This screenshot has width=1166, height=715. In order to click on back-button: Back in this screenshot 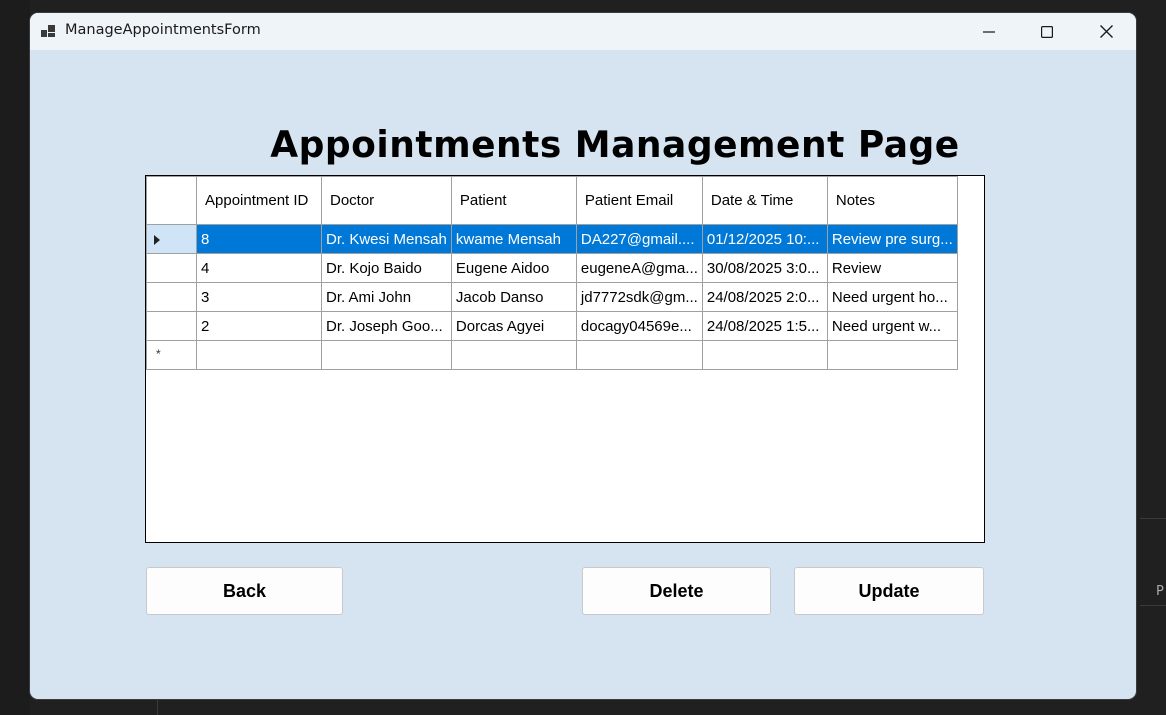, I will do `click(244, 591)`.